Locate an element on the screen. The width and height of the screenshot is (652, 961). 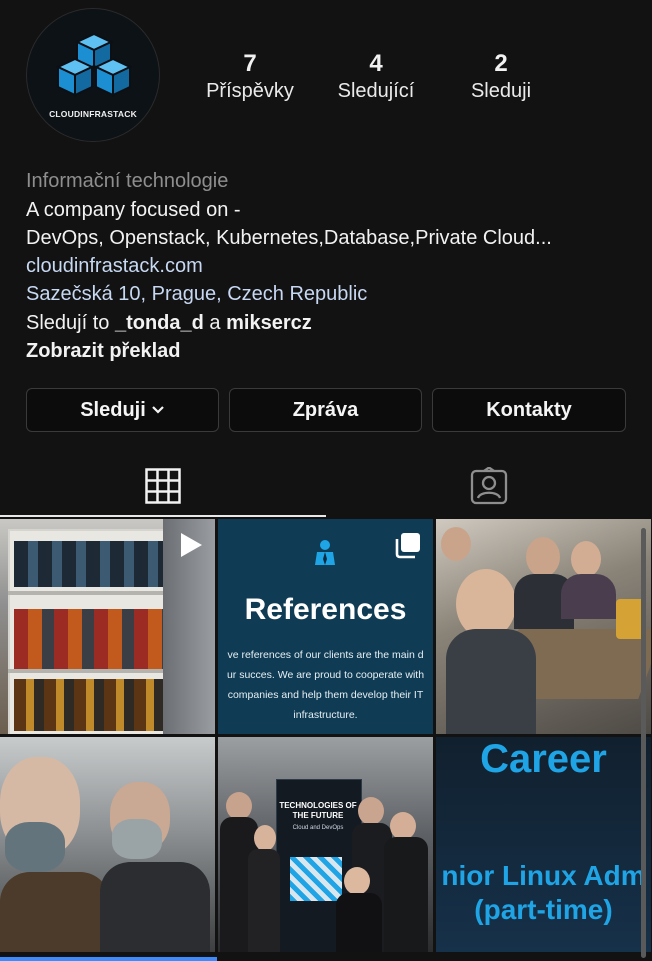
references-text-line-3: companies and help them develop their IT is located at coordinates (325, 695).